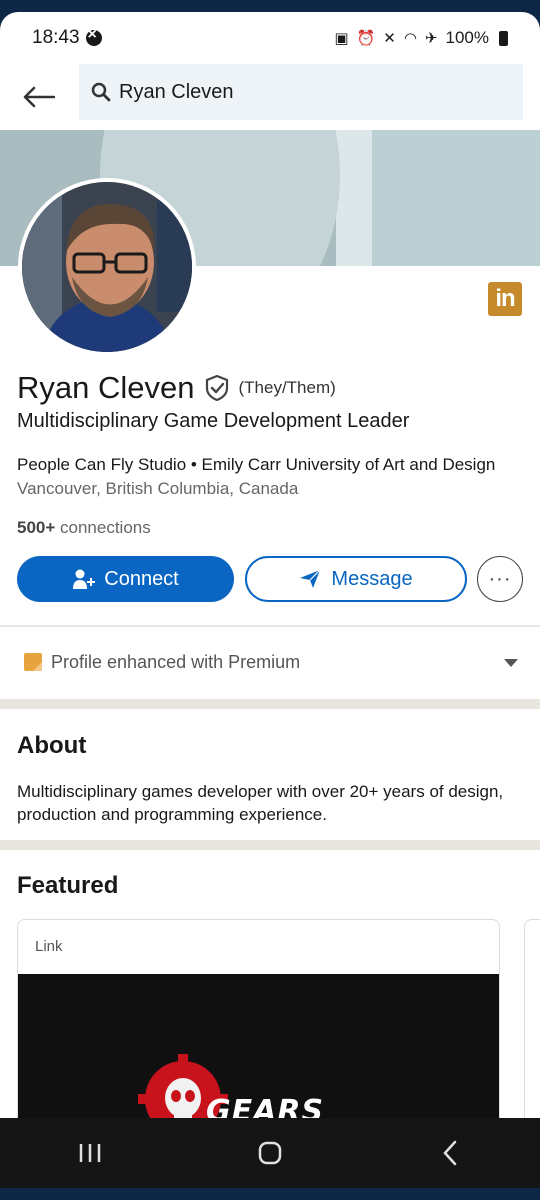 The image size is (540, 1200). Describe the element at coordinates (217, 388) in the screenshot. I see `verified-shield-icon` at that location.